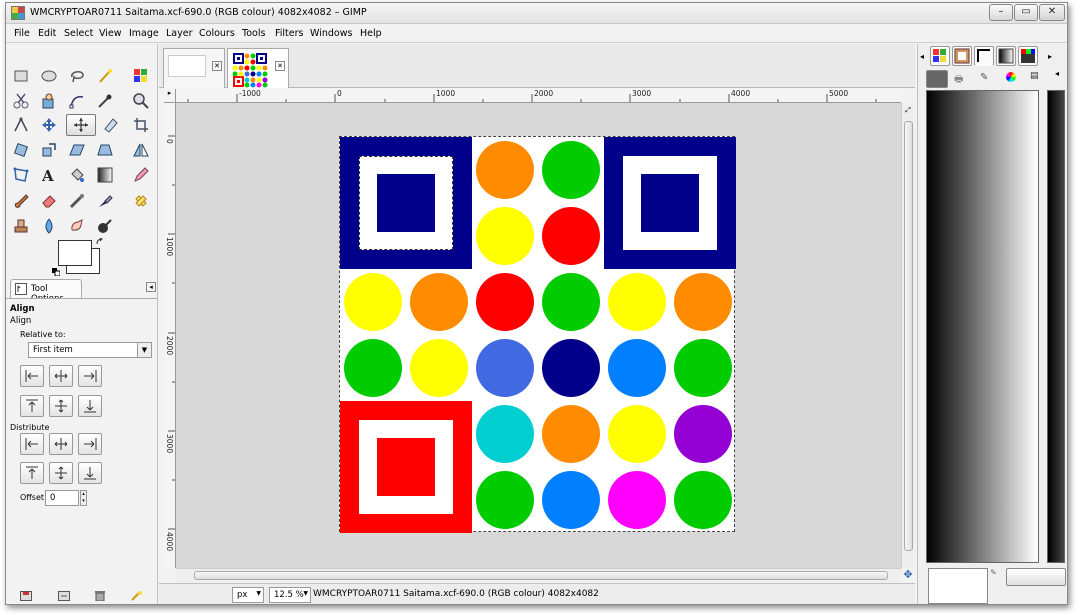 The height and width of the screenshot is (615, 1080). Describe the element at coordinates (194, 68) in the screenshot. I see `image-tab-1: ✕` at that location.